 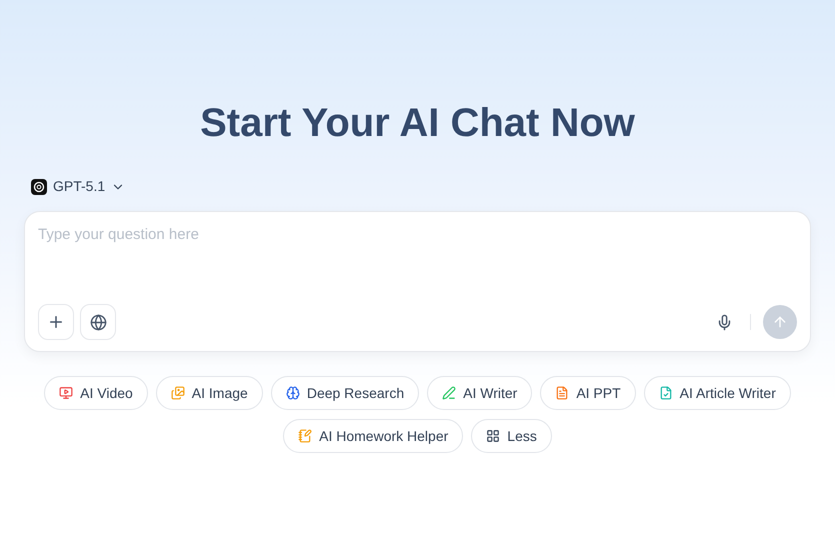 I want to click on question-input: Type your question here, so click(x=417, y=264).